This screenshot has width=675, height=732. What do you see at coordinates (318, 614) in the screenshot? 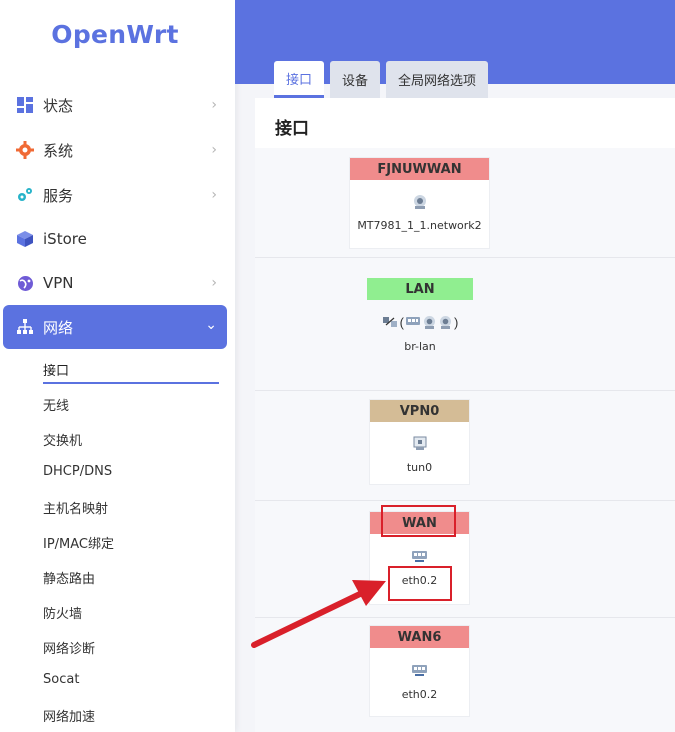
I see `annotation-arrow` at bounding box center [318, 614].